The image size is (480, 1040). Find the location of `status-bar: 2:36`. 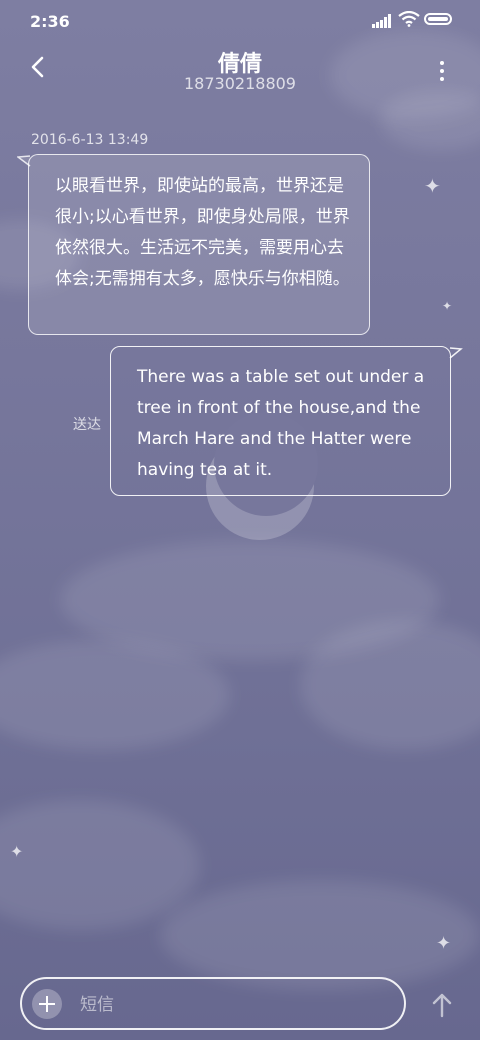

status-bar: 2:36 is located at coordinates (240, 20).